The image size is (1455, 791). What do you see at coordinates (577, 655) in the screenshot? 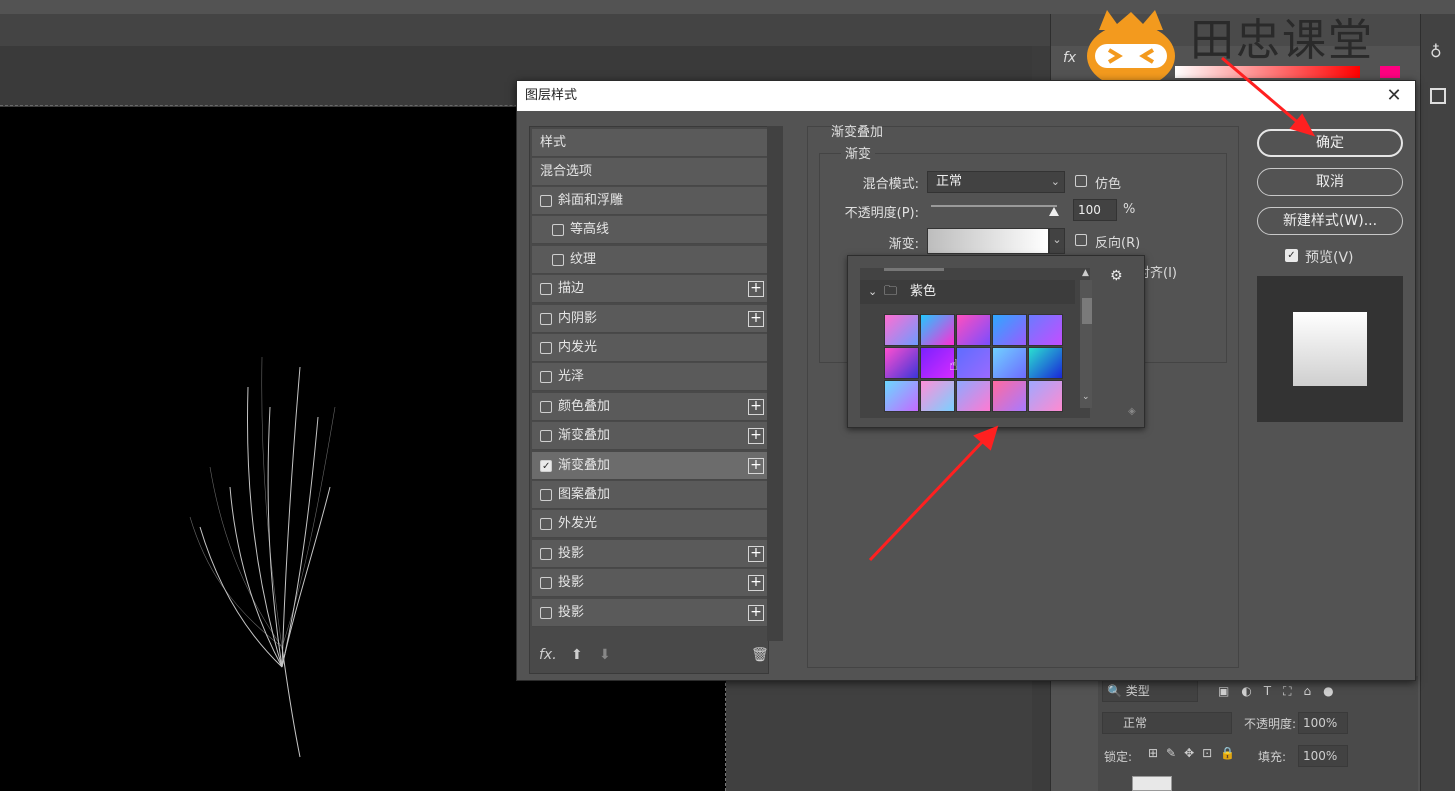
I see `move-up-icon: ⬆` at bounding box center [577, 655].